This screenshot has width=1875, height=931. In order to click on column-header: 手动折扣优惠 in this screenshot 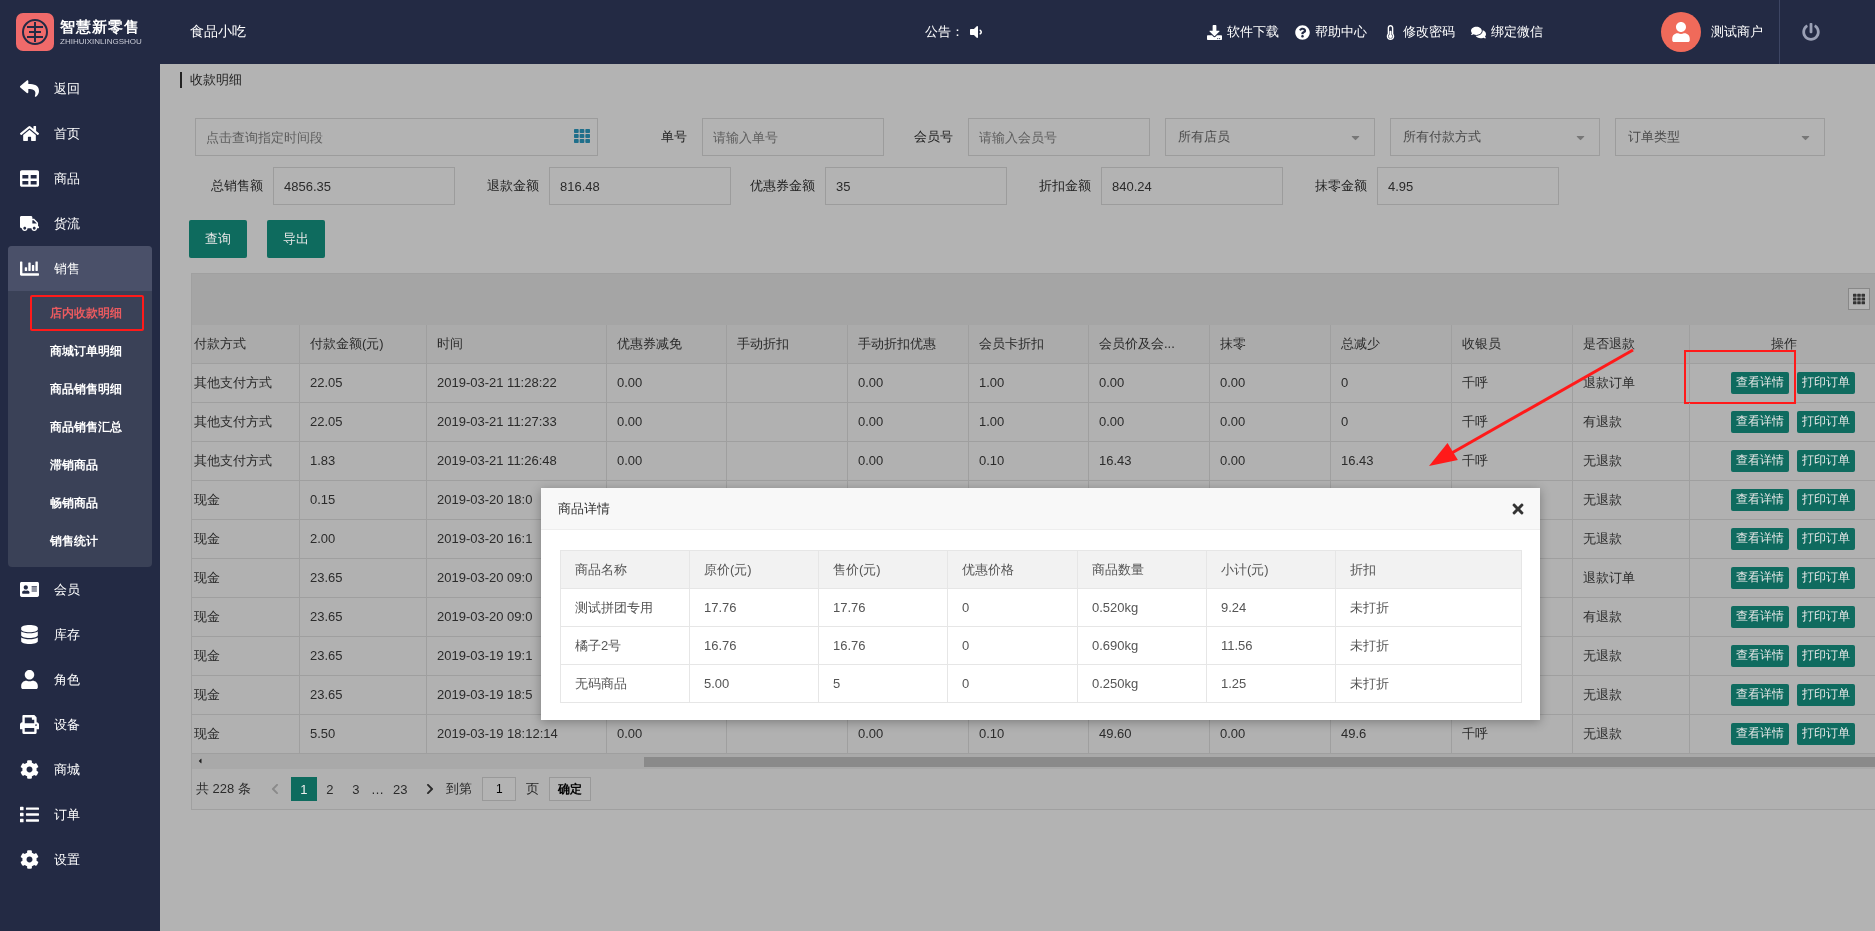, I will do `click(908, 344)`.